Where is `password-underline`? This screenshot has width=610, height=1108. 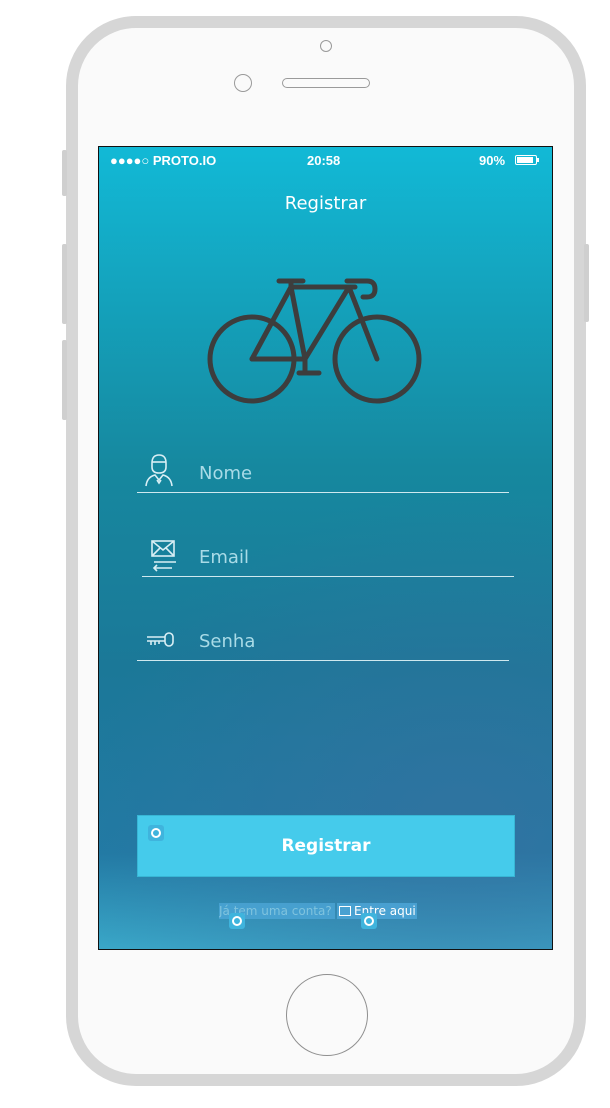
password-underline is located at coordinates (323, 660).